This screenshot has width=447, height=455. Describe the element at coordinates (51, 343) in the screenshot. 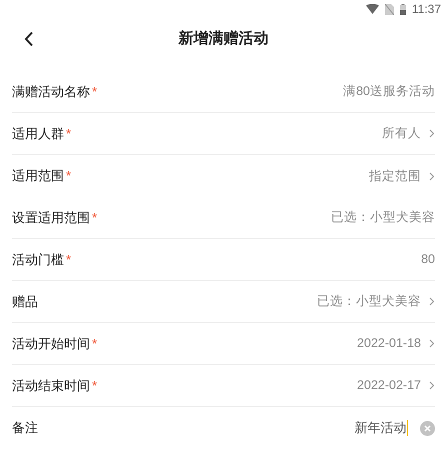

I see `field-label: 活动开始时间` at that location.